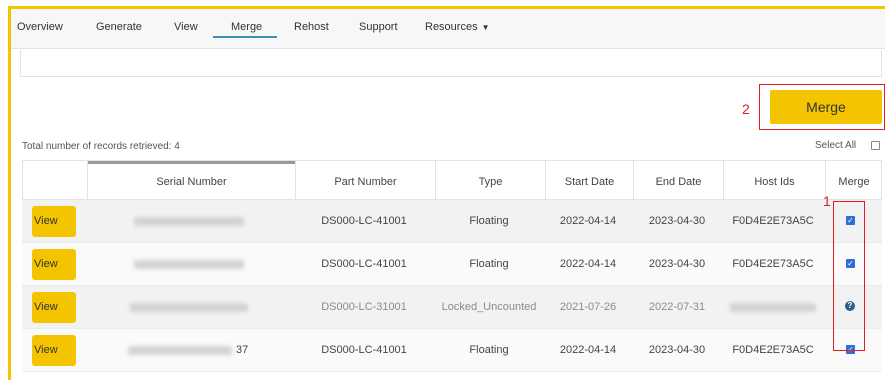 Image resolution: width=885 pixels, height=380 pixels. I want to click on col-header-view, so click(55, 181).